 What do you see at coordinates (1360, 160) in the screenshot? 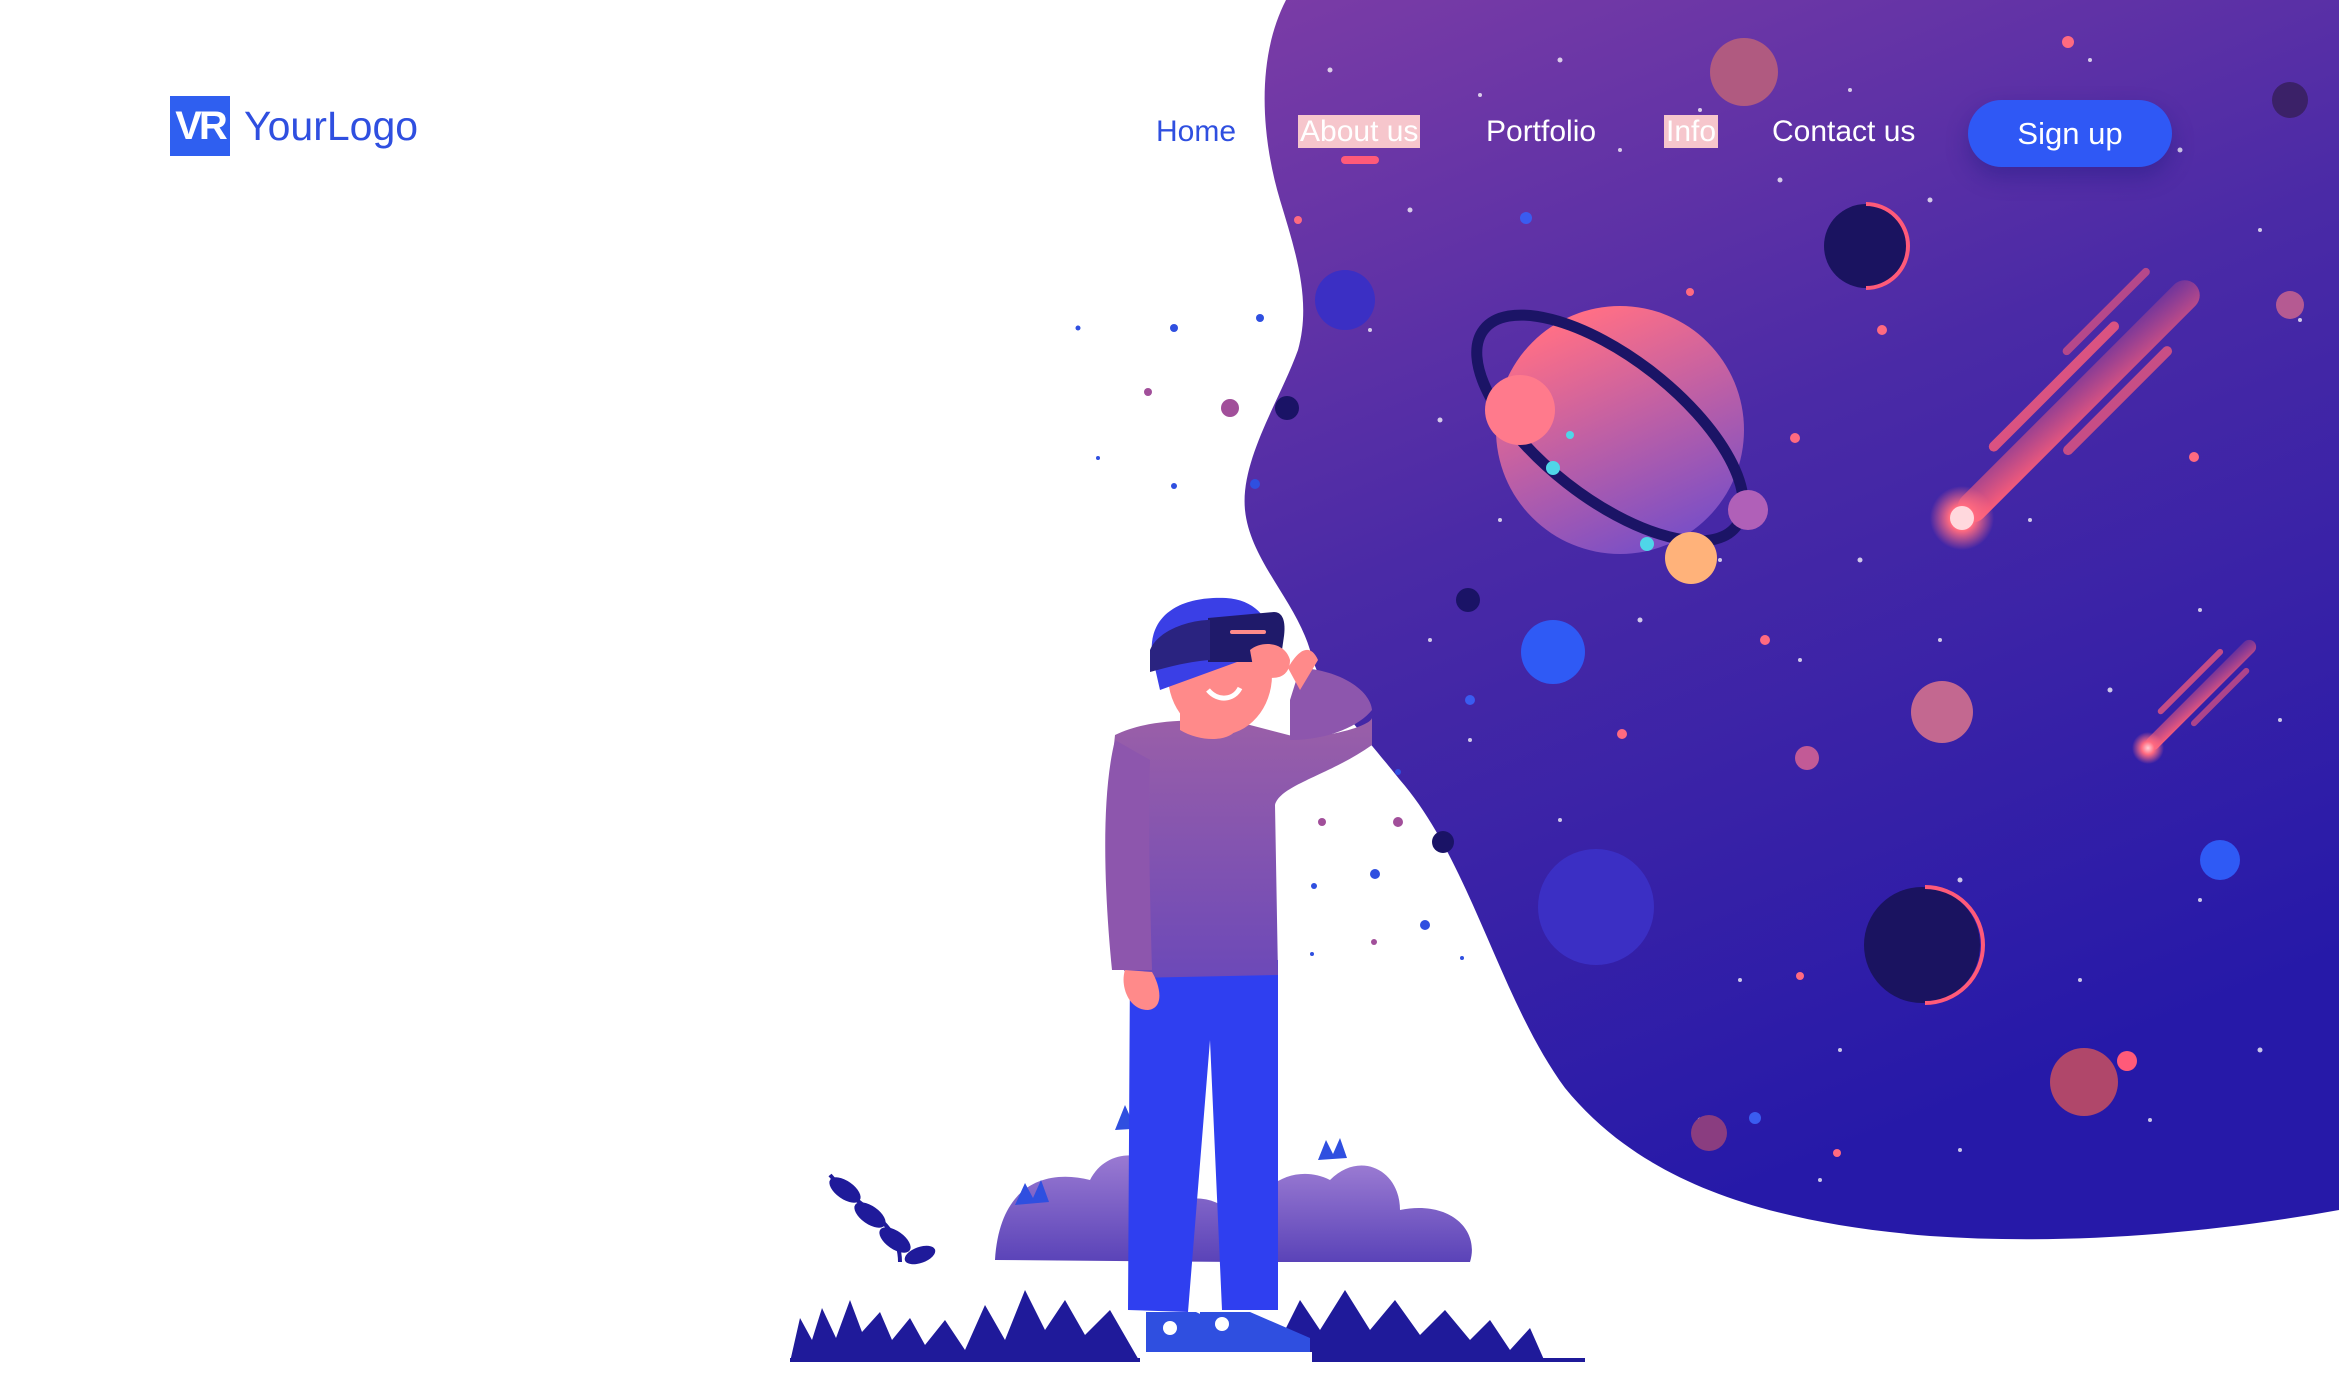
I see `active-nav-underline` at bounding box center [1360, 160].